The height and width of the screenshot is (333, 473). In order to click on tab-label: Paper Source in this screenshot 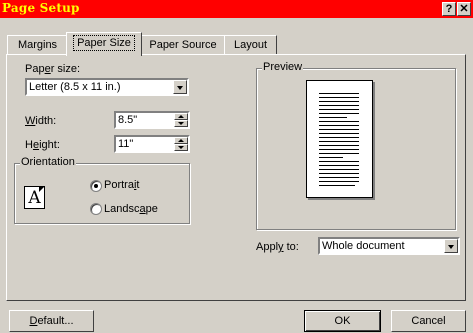, I will do `click(183, 45)`.